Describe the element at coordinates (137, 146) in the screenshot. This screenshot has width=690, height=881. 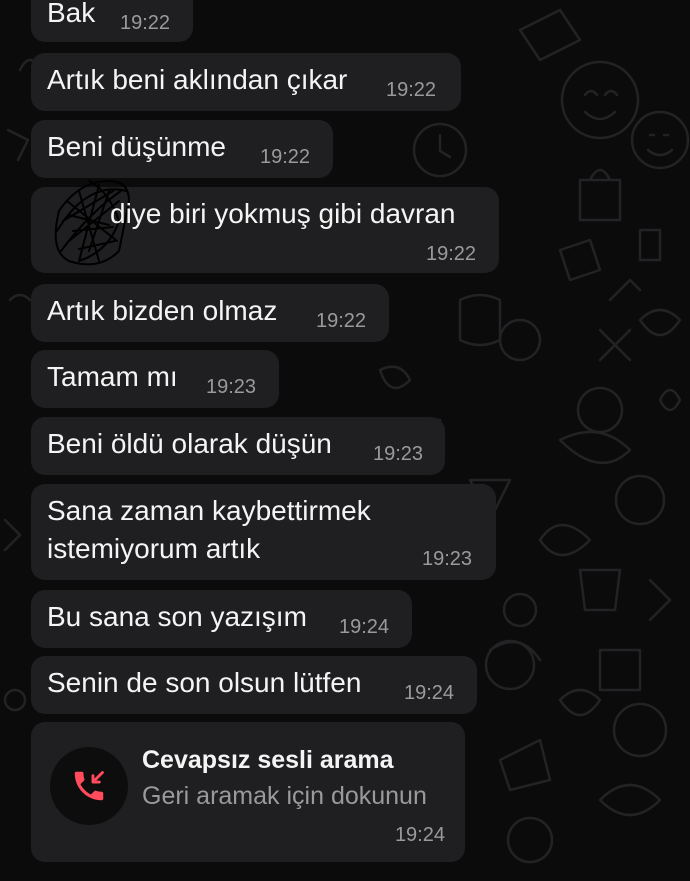
I see `message-text: Beni düşünme` at that location.